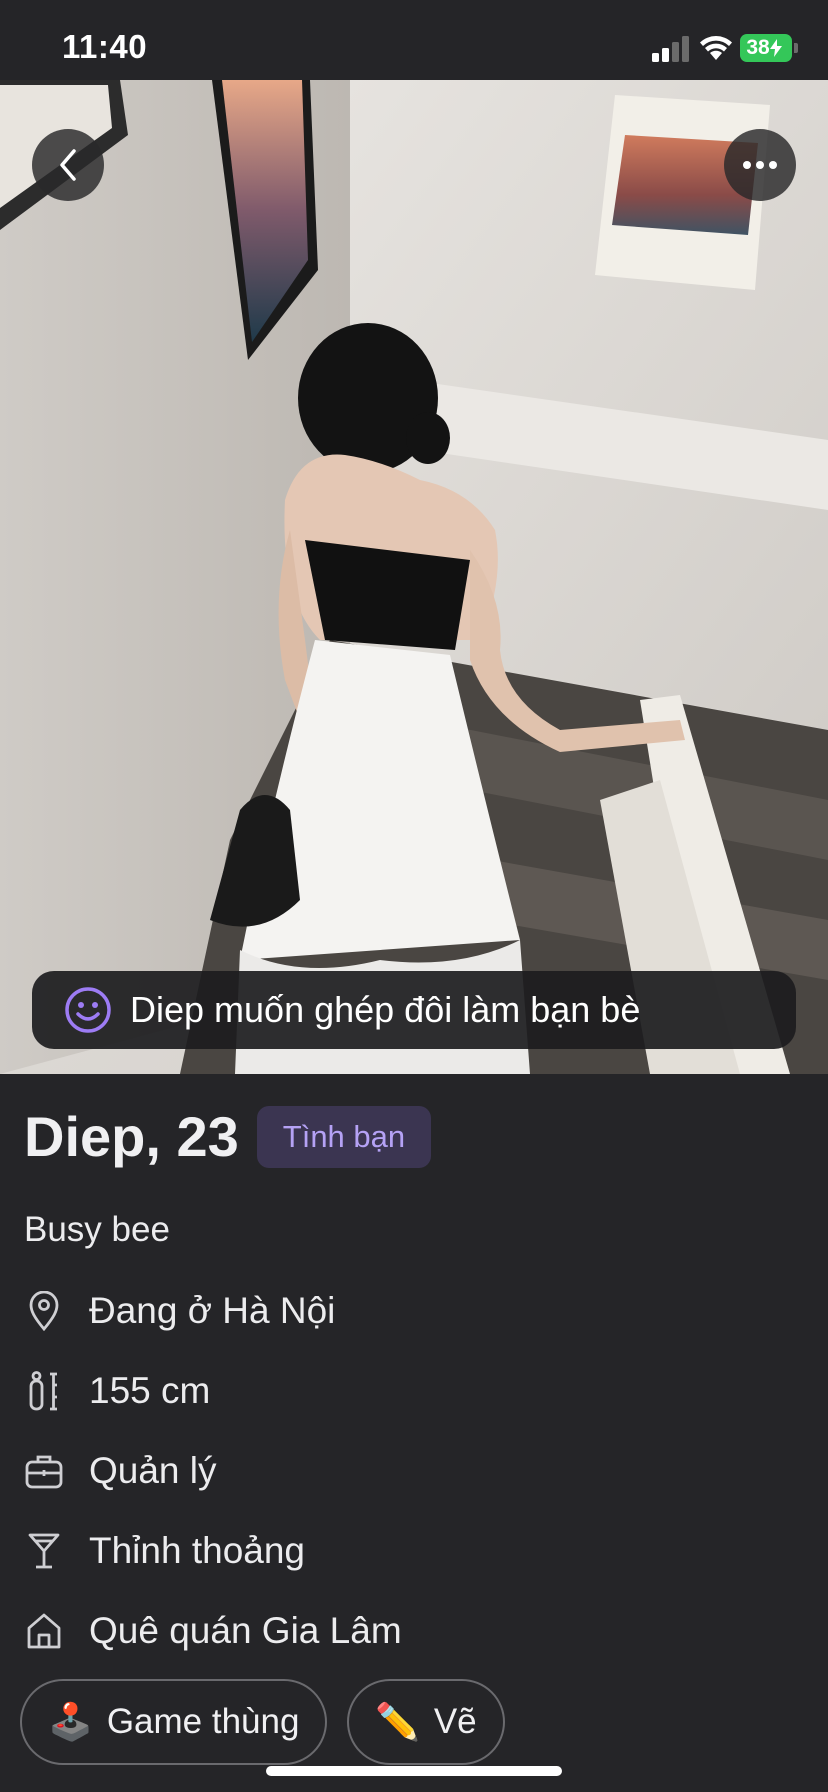  I want to click on battery-tip, so click(796, 48).